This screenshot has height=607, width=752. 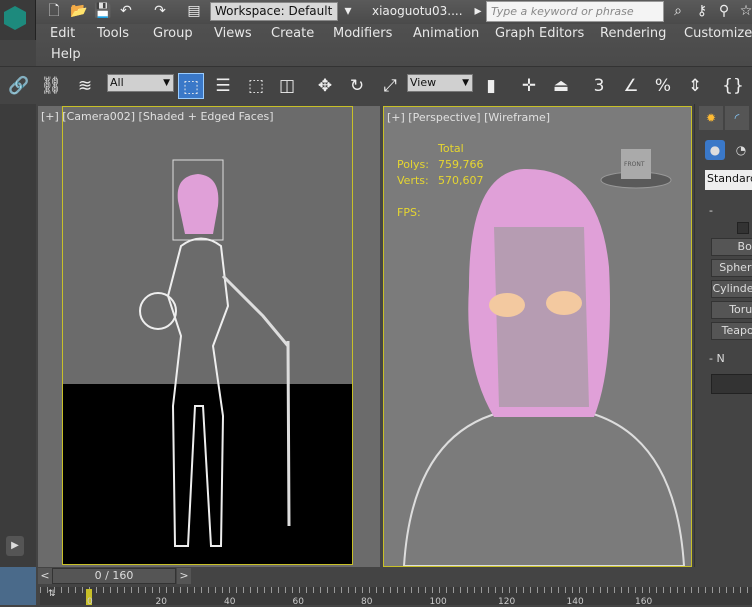 I want to click on select-object-icon: ⬚, so click(x=191, y=86).